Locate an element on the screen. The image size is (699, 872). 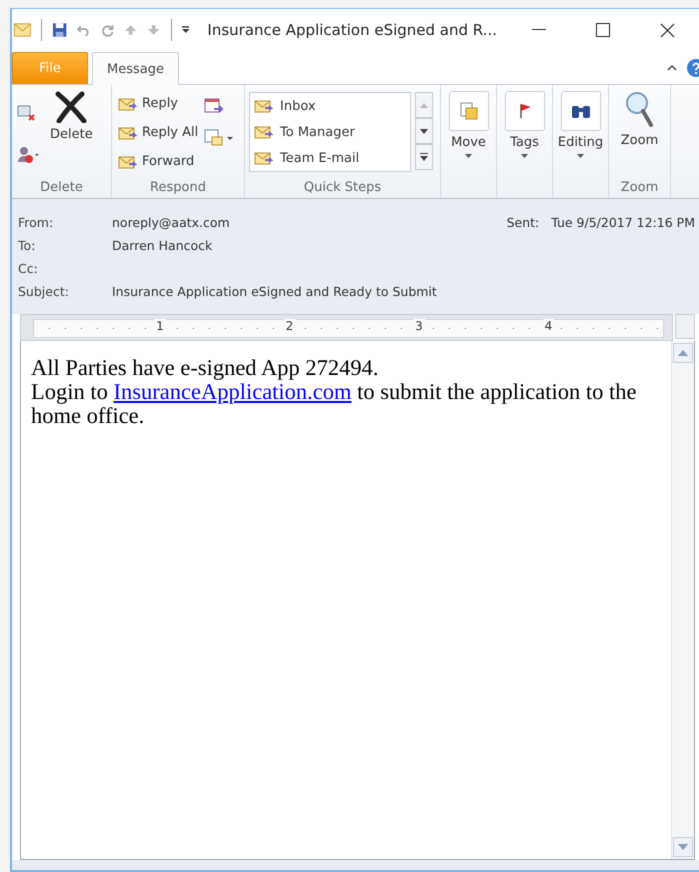
quick-step-item: Team E-mail is located at coordinates (330, 158).